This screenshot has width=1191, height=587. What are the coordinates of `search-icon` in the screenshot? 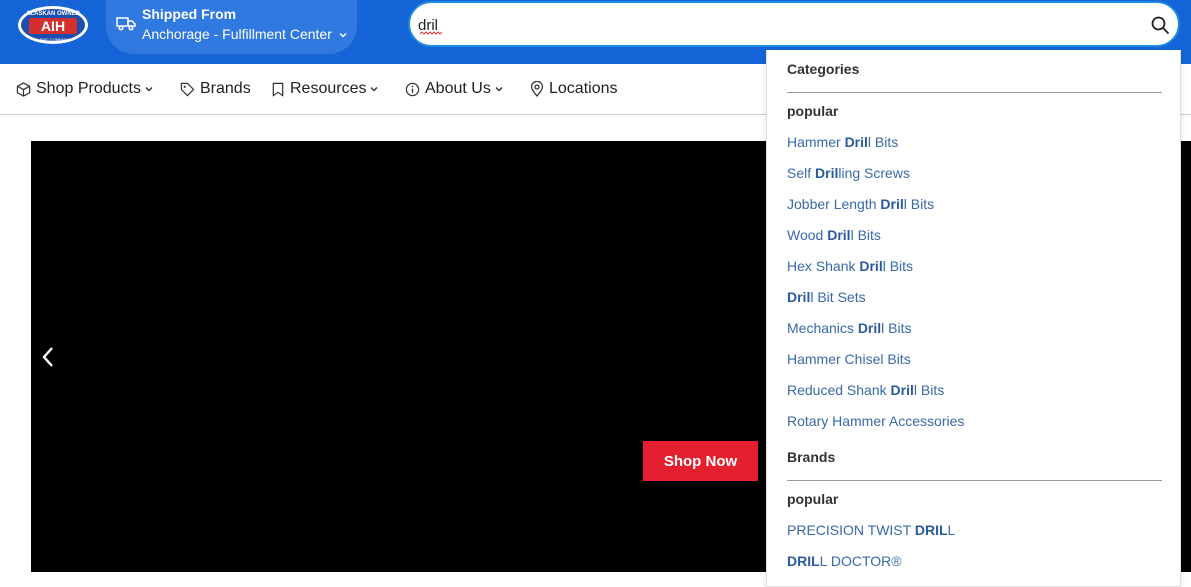 It's located at (1160, 25).